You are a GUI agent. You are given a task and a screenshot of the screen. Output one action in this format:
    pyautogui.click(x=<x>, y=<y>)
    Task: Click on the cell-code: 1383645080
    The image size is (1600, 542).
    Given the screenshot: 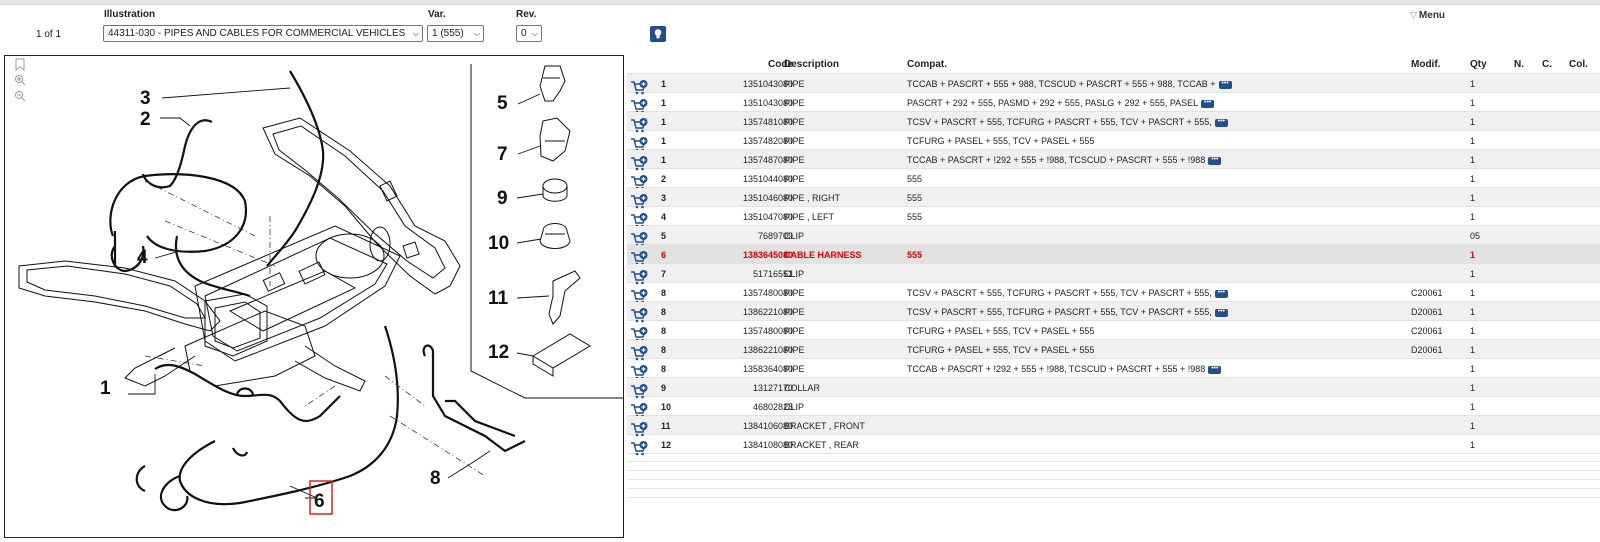 What is the action you would take?
    pyautogui.click(x=767, y=255)
    